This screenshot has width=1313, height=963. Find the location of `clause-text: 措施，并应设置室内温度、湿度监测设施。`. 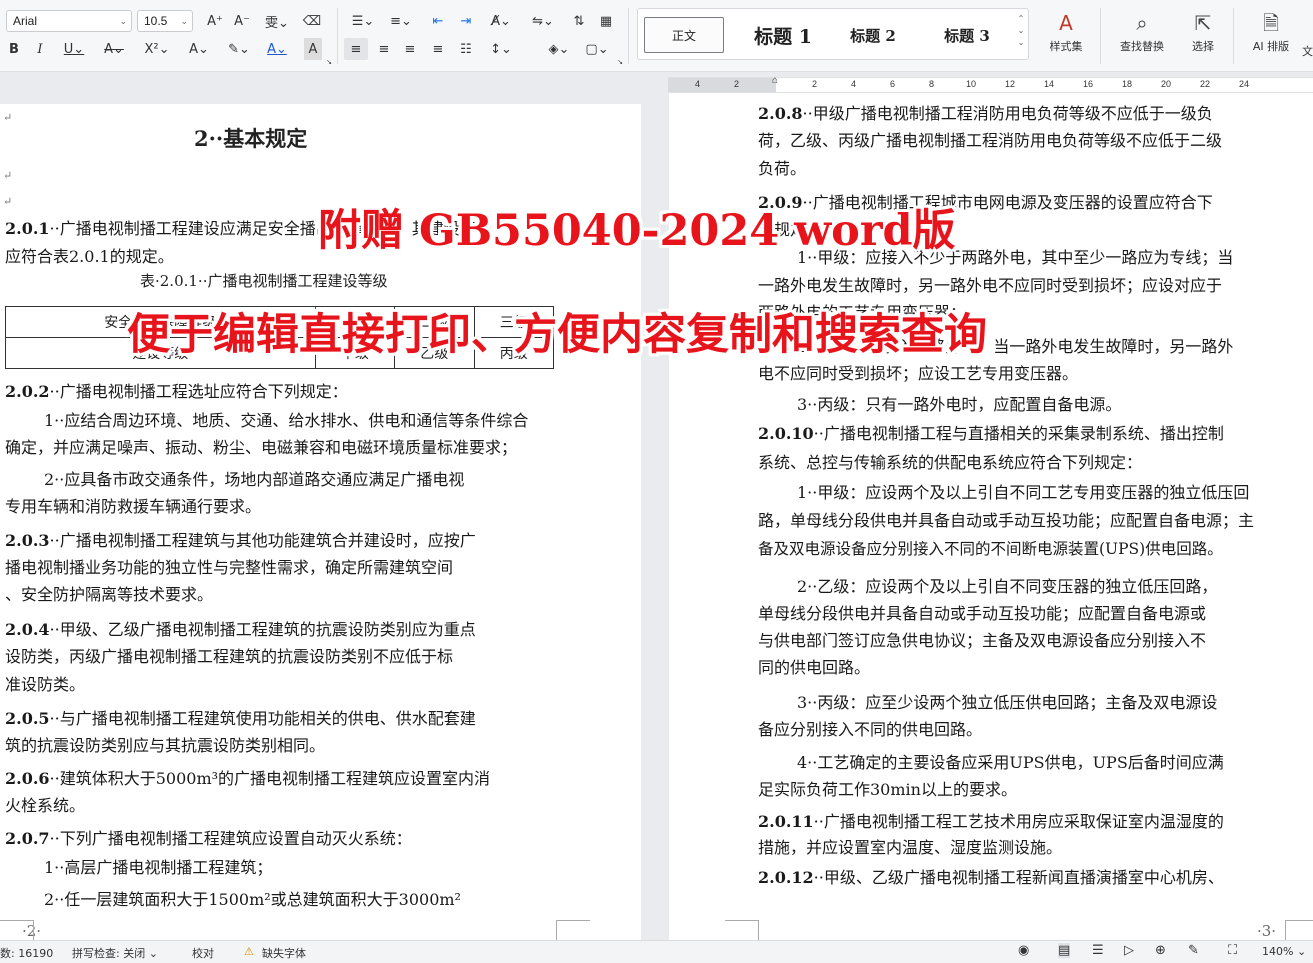

clause-text: 措施，并应设置室内温度、湿度监测设施。 is located at coordinates (910, 847).